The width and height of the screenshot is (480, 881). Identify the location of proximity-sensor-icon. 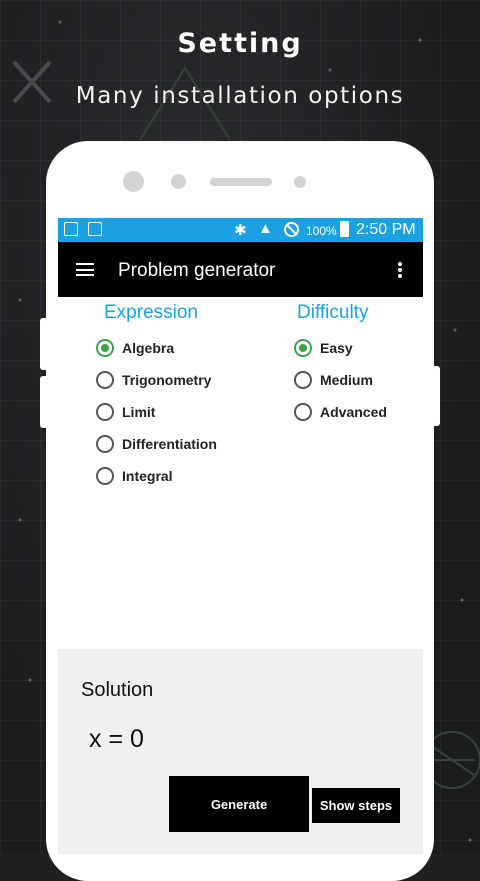
(300, 182).